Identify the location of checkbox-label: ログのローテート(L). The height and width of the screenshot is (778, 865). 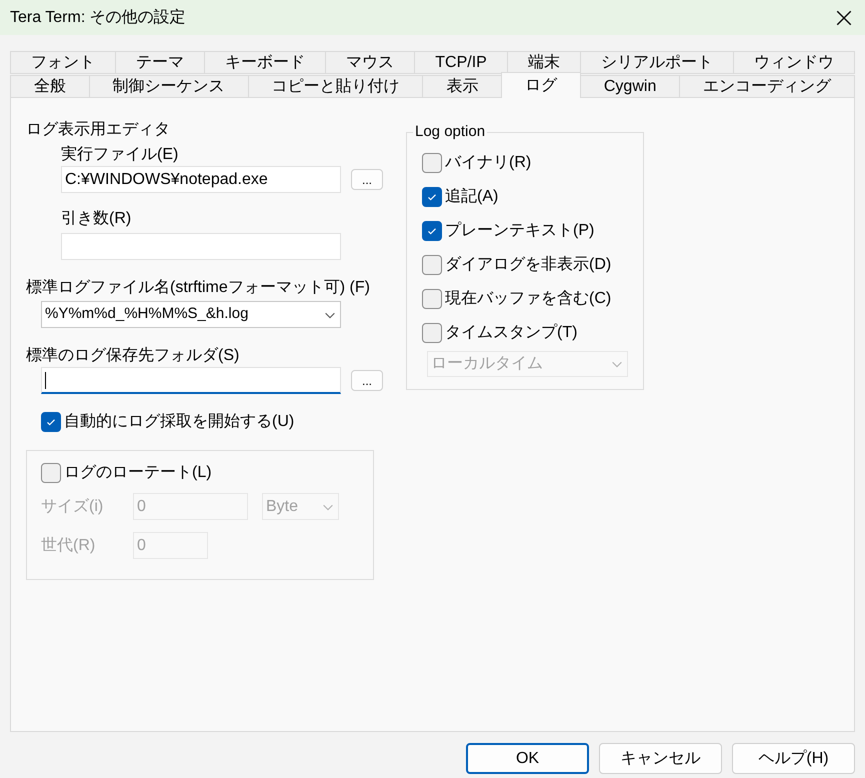
(138, 473).